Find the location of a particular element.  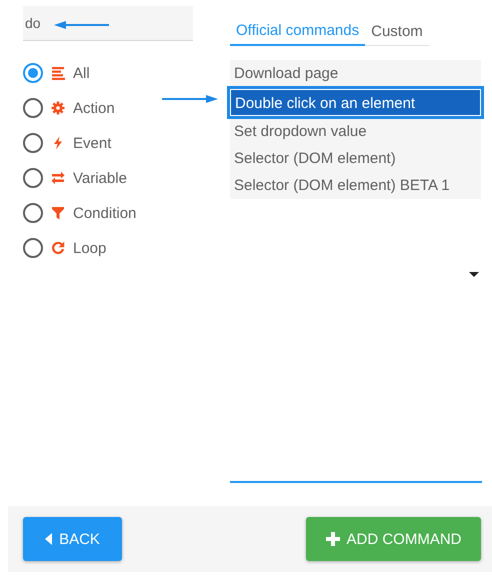

command-item: Double click on an element is located at coordinates (355, 102).